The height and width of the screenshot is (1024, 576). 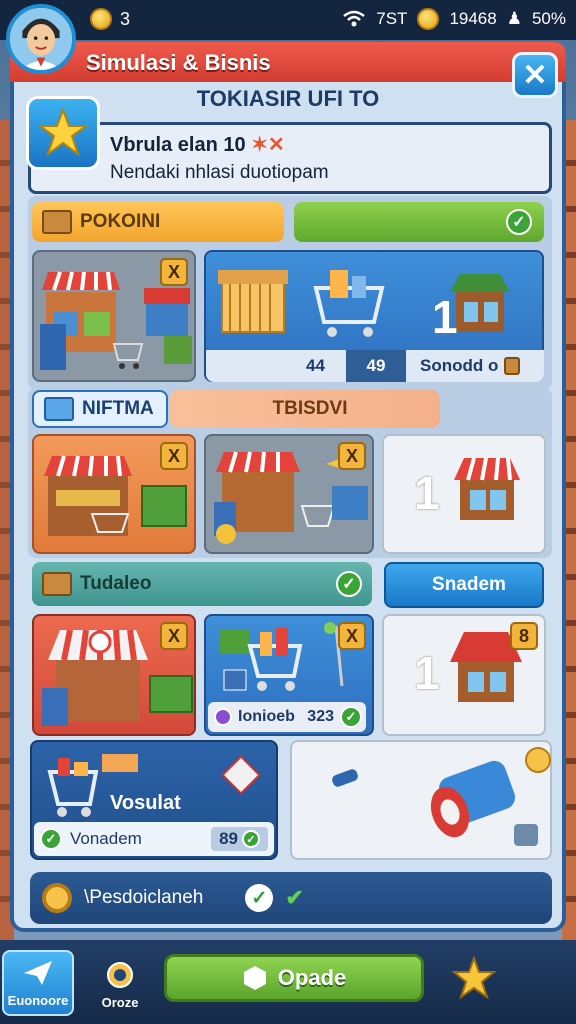 What do you see at coordinates (266, 716) in the screenshot?
I see `info-text: Ionioeb` at bounding box center [266, 716].